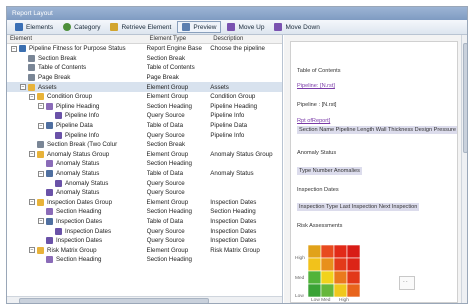 The image size is (473, 307). I want to click on tree-cell-element: − Pipline Heading, so click(77, 106).